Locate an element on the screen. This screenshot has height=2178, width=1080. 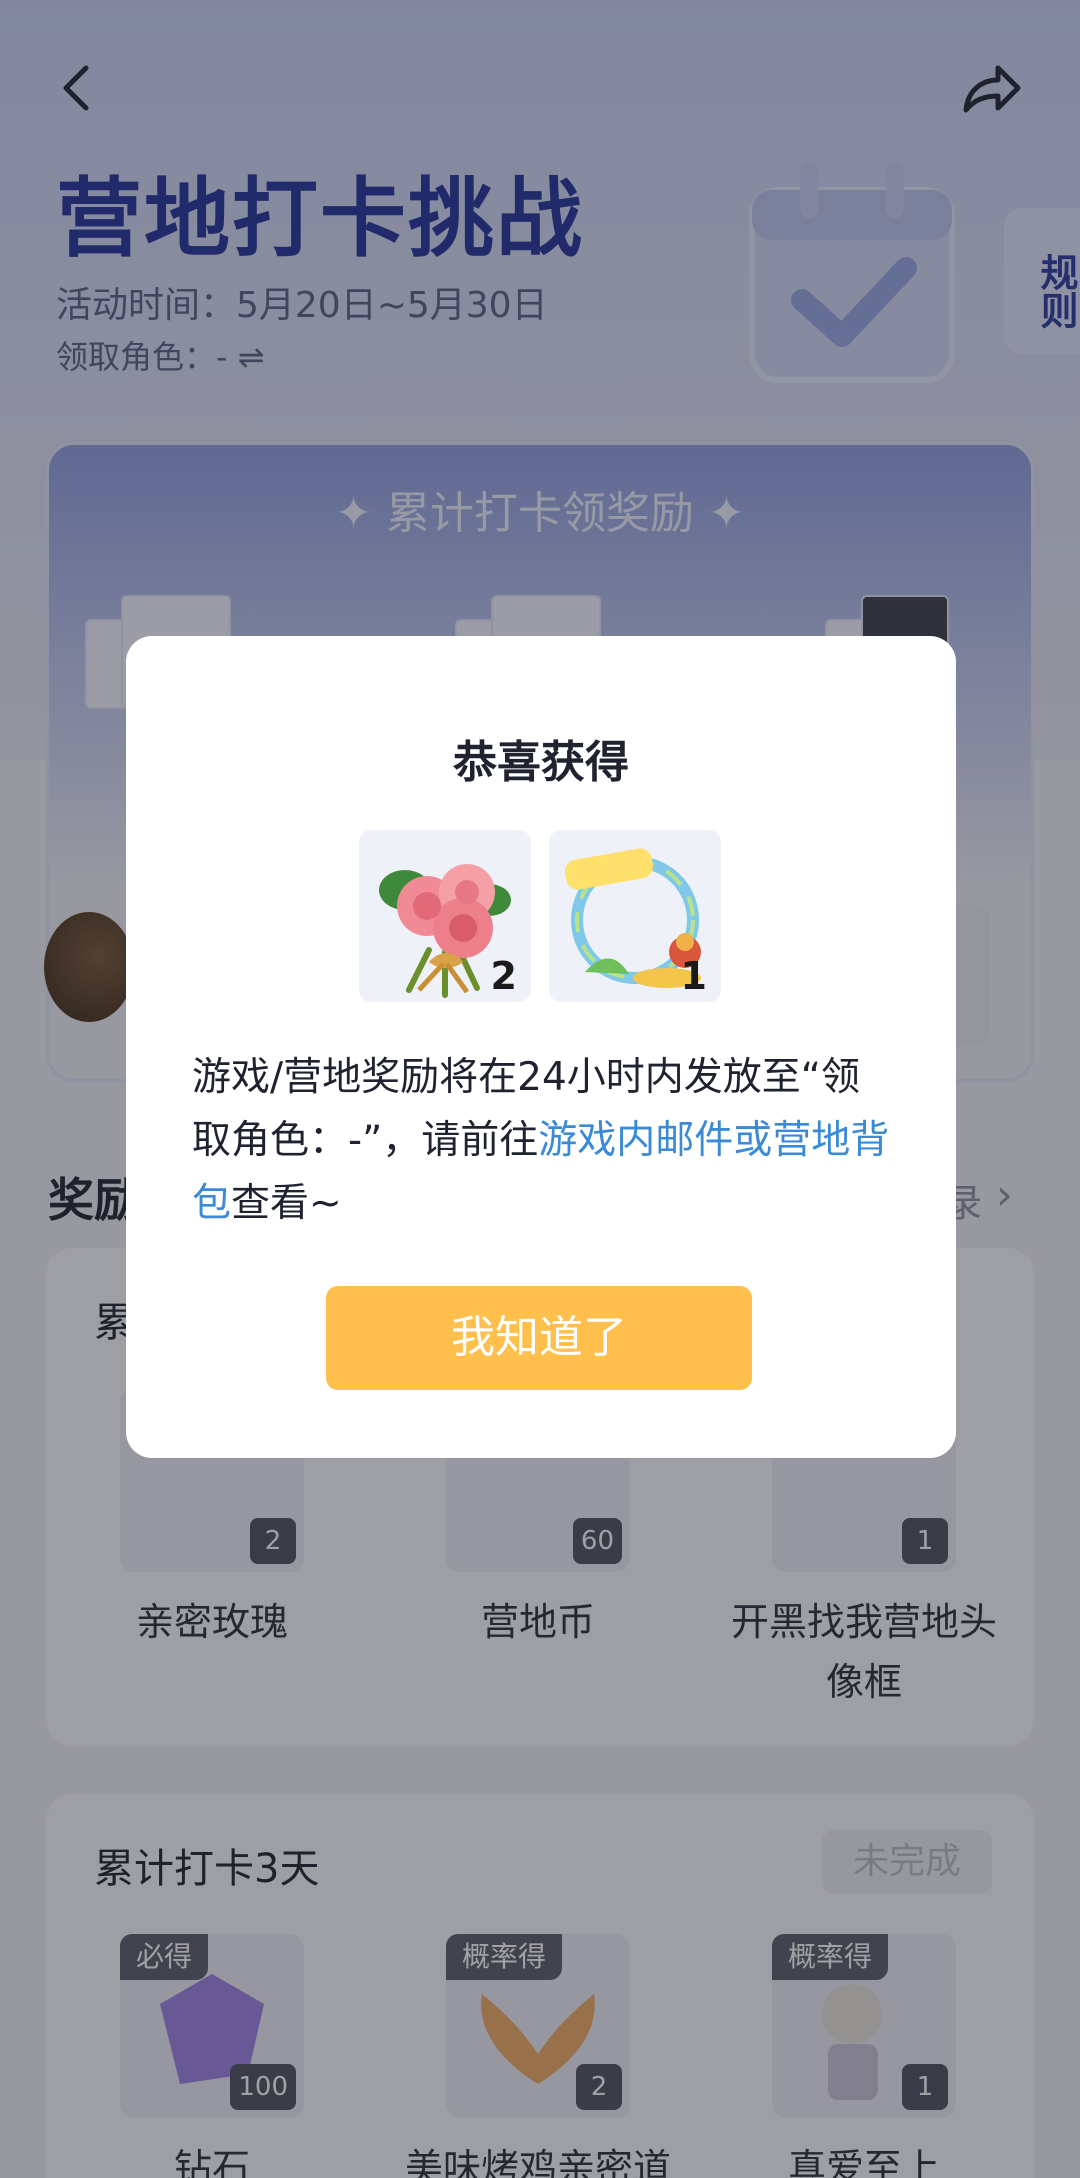
prize-item: 1 is located at coordinates (635, 916).